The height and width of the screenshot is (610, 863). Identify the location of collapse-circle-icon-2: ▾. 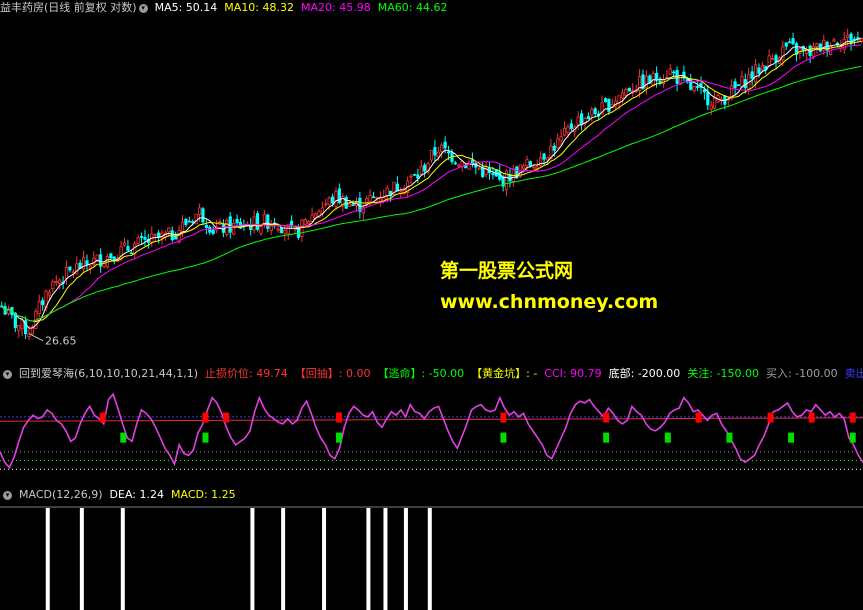
(7, 495).